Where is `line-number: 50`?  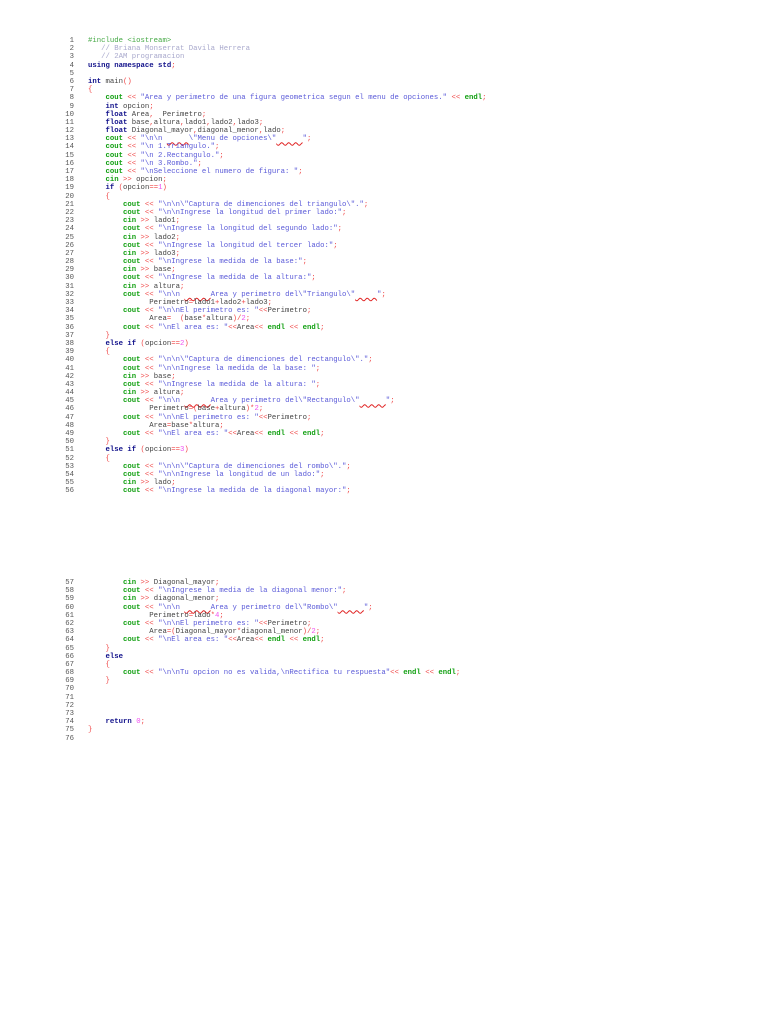 line-number: 50 is located at coordinates (69, 442).